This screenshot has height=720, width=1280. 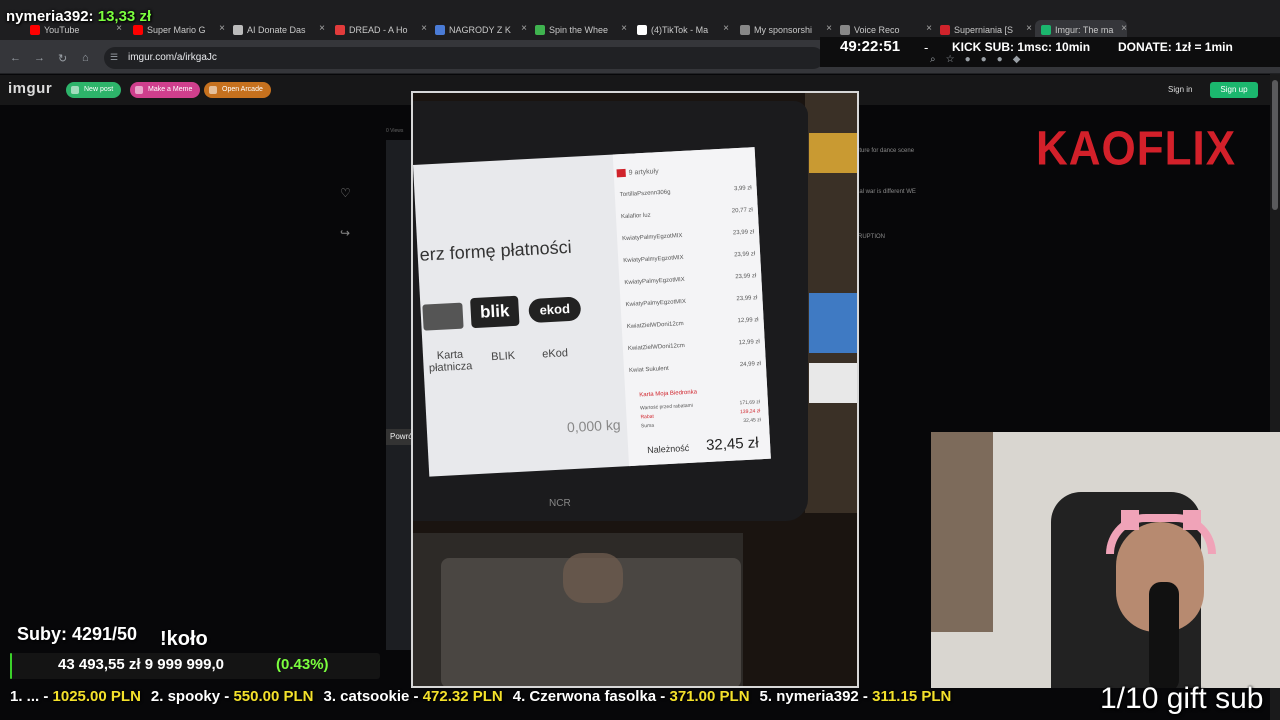 I want to click on cart-item-price: 12,99 zł, so click(x=748, y=321).